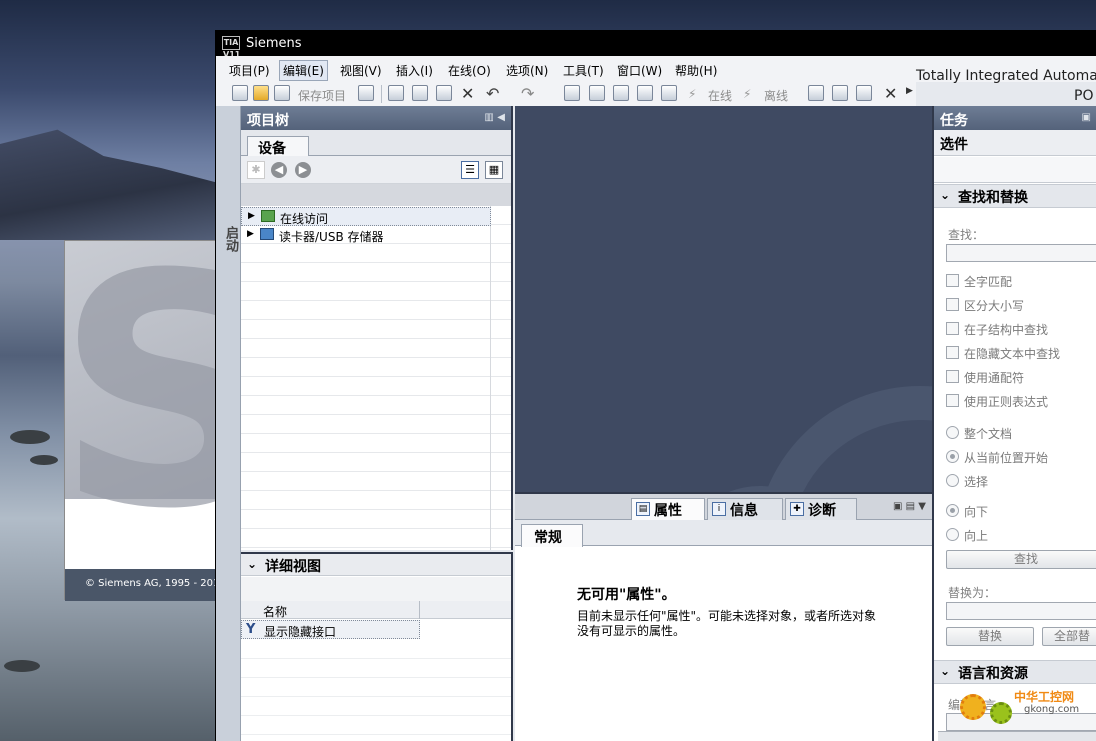 This screenshot has height=741, width=1096. What do you see at coordinates (414, 70) in the screenshot?
I see `menu-insert: 插入(I)` at bounding box center [414, 70].